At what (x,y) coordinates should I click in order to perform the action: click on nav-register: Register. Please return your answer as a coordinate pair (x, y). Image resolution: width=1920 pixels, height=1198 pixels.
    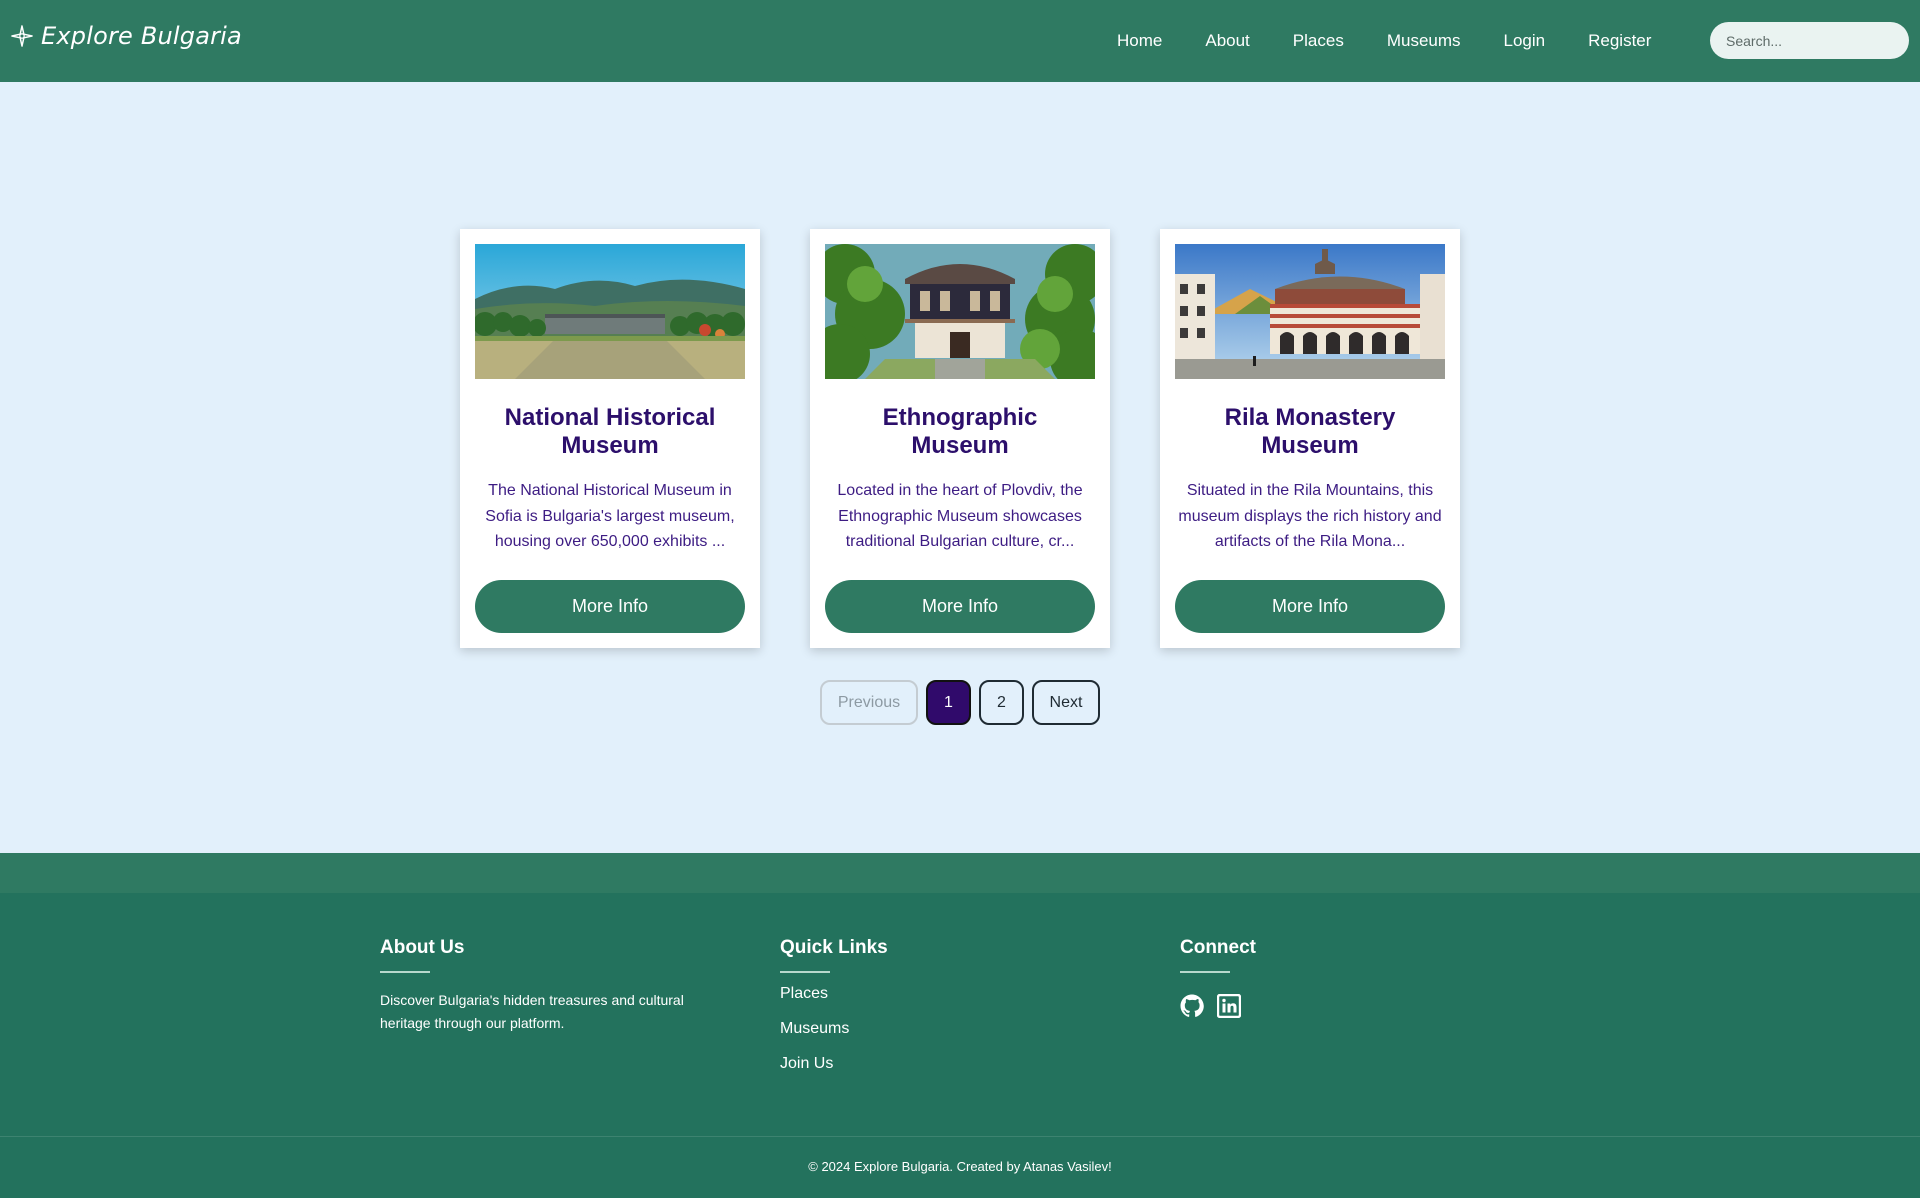
    Looking at the image, I should click on (1619, 41).